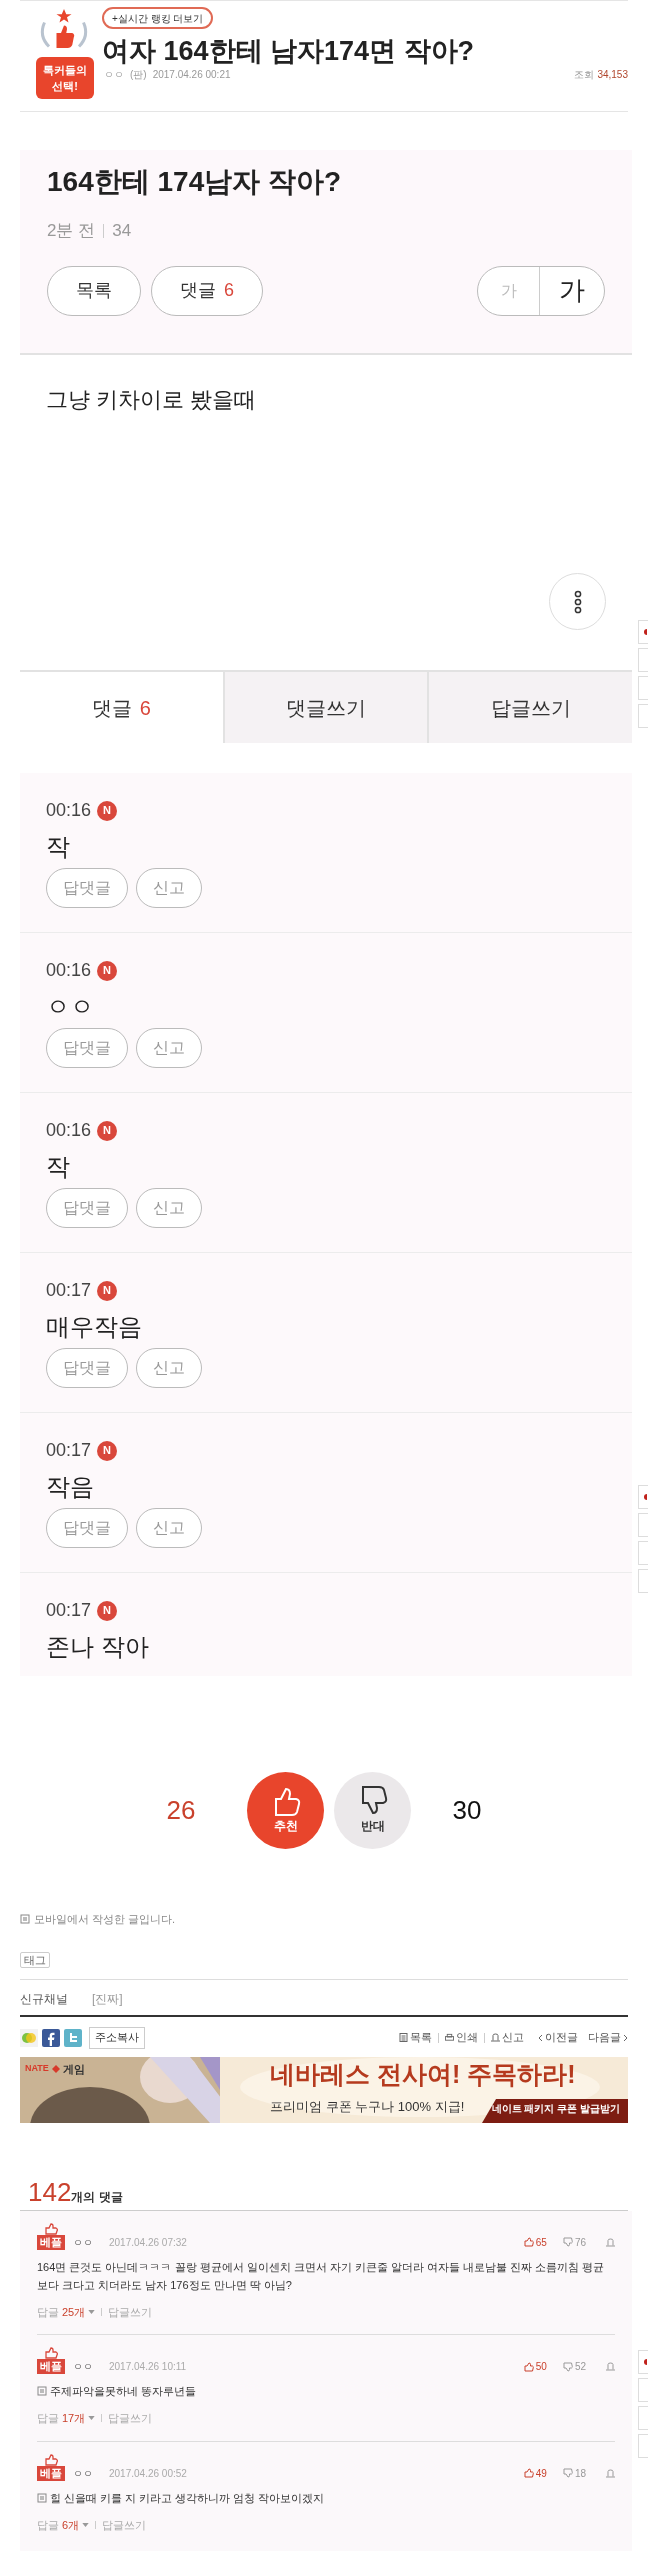  What do you see at coordinates (114, 75) in the screenshot?
I see `author-name: ㅇㅇ` at bounding box center [114, 75].